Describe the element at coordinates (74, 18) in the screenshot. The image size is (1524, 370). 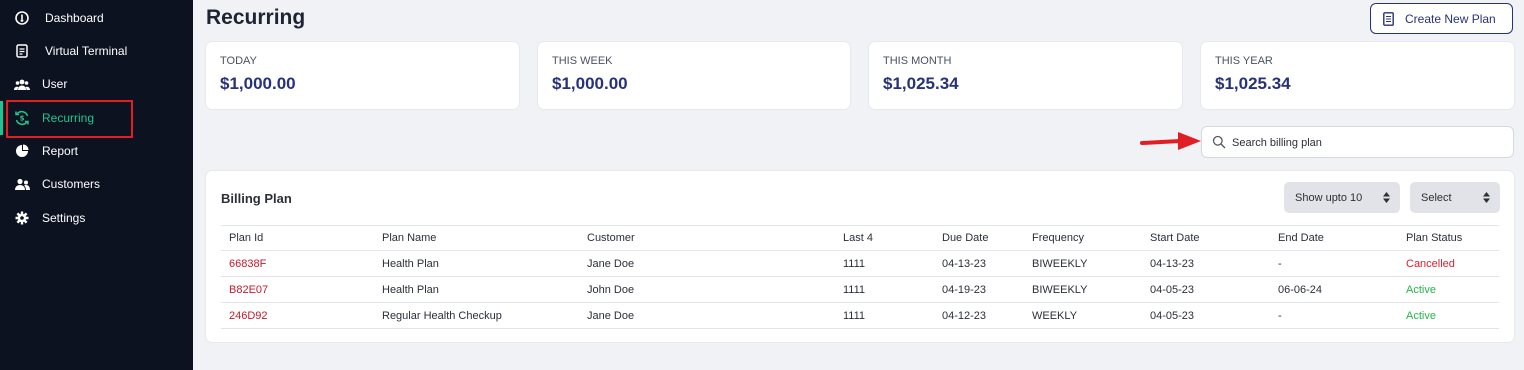
I see `sidebar-item-label: Dashboard` at that location.